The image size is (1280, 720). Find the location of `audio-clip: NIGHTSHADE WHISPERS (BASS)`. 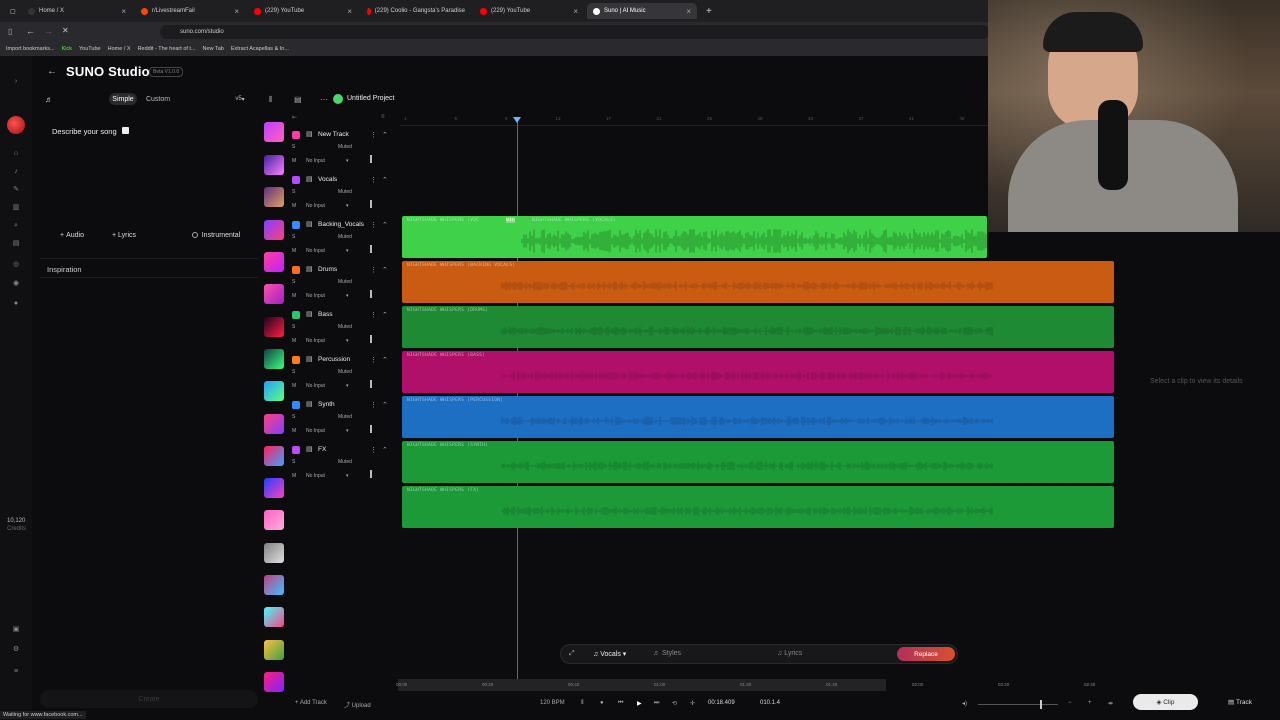

audio-clip: NIGHTSHADE WHISPERS (BASS) is located at coordinates (758, 372).